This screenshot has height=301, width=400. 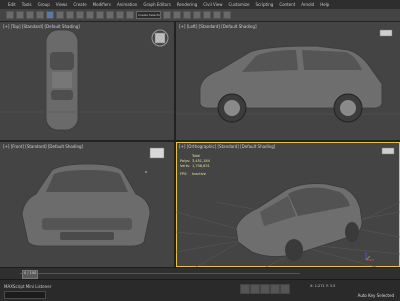 What do you see at coordinates (20, 15) in the screenshot?
I see `redo-icon` at bounding box center [20, 15].